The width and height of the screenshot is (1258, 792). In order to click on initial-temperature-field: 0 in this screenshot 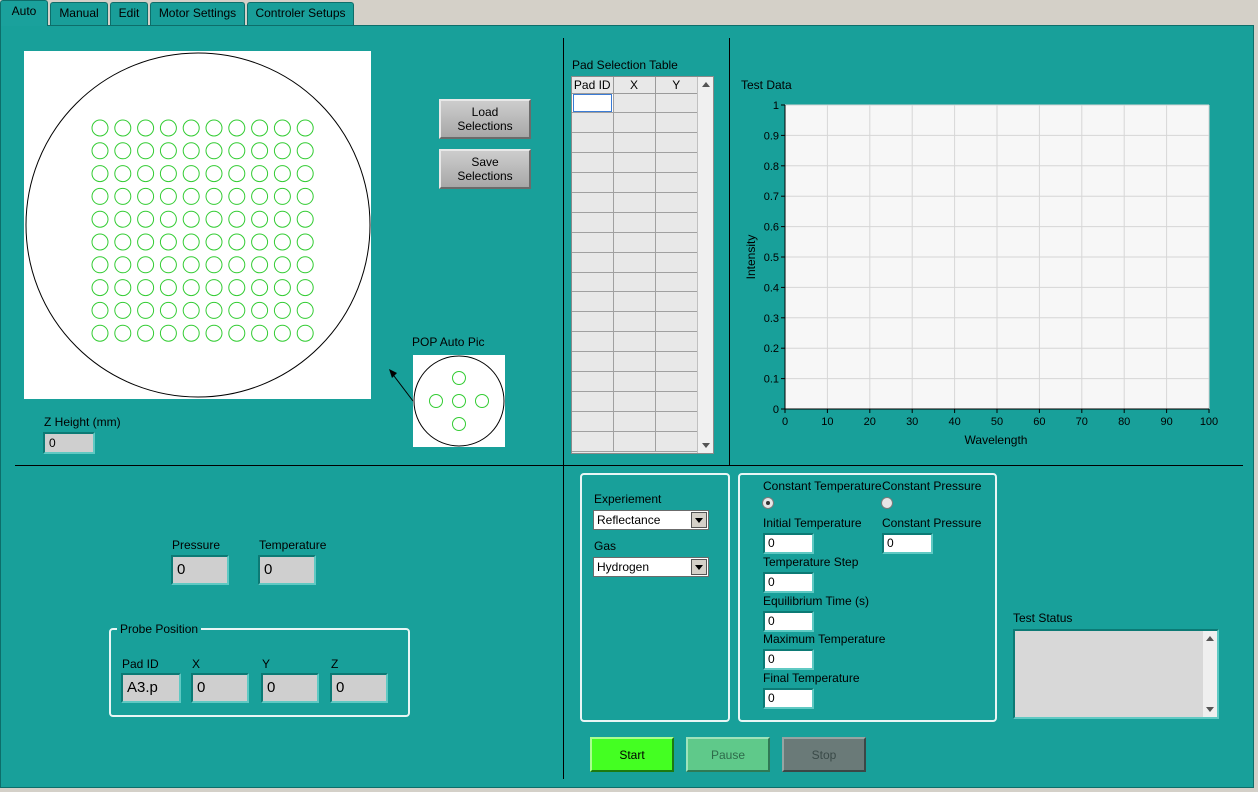, I will do `click(788, 543)`.